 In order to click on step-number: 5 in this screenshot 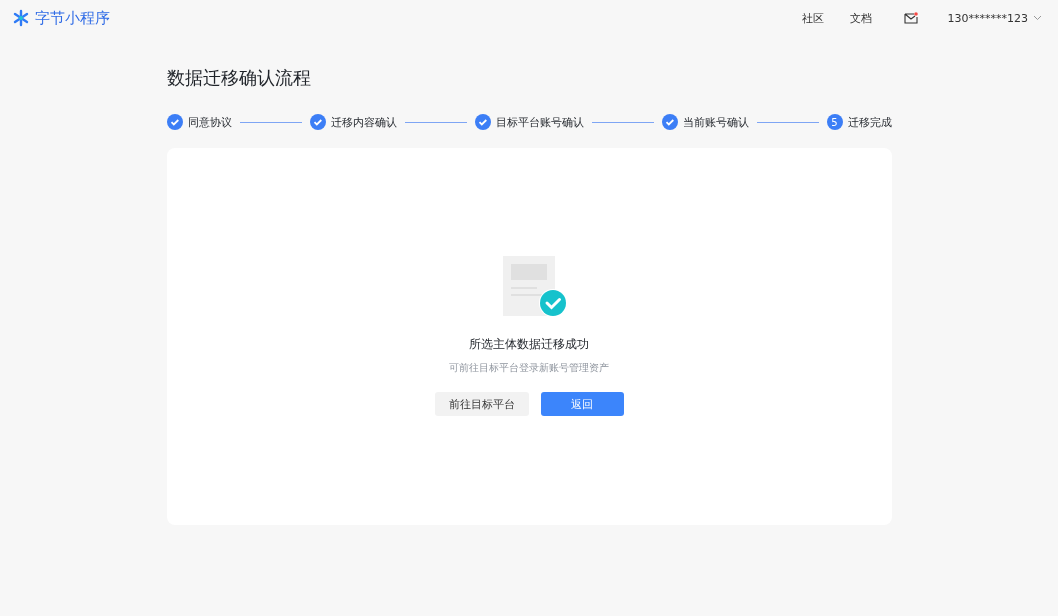, I will do `click(834, 122)`.